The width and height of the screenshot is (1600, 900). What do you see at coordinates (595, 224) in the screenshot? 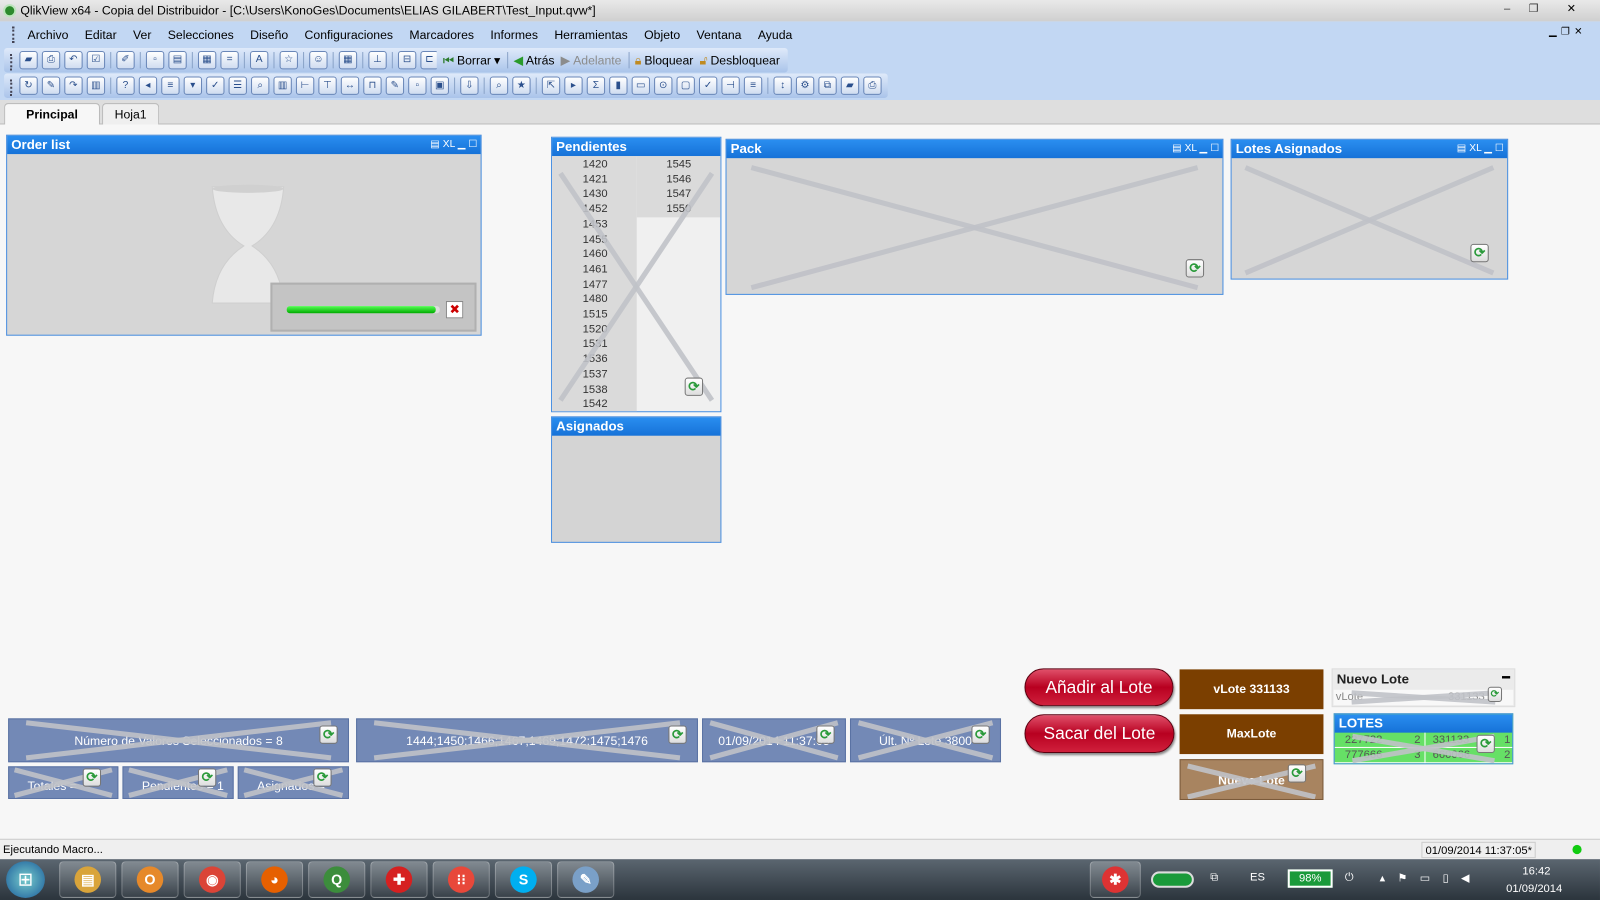
I see `list-item: 1453` at bounding box center [595, 224].